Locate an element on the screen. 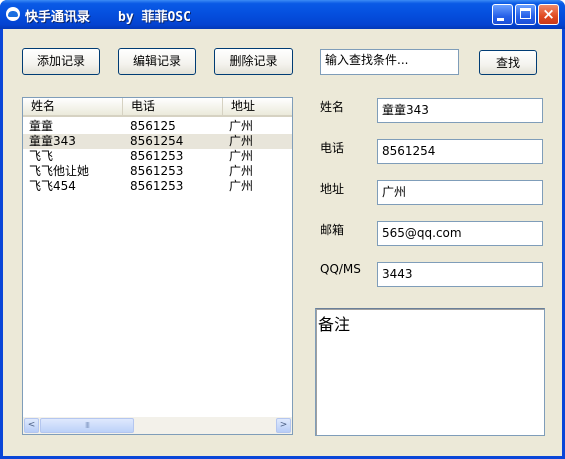  list-item: 飞飞 8561253 广州 is located at coordinates (157, 156).